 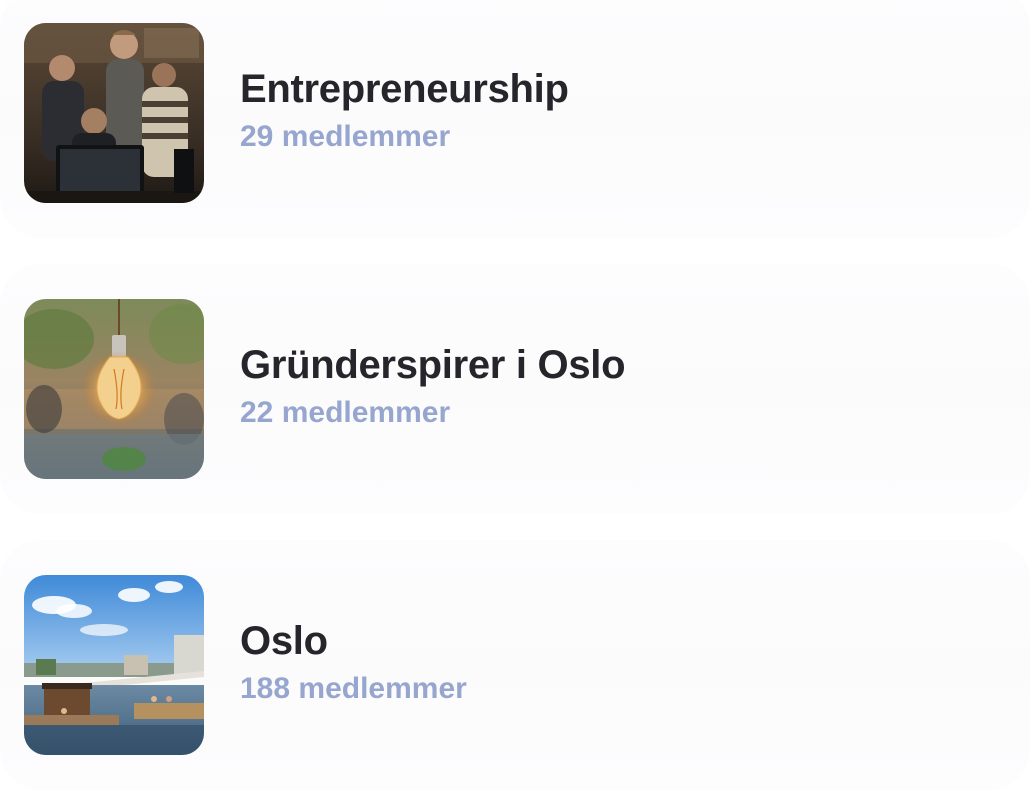 What do you see at coordinates (114, 389) in the screenshot?
I see `group-thumbnail-lightbulb-photo` at bounding box center [114, 389].